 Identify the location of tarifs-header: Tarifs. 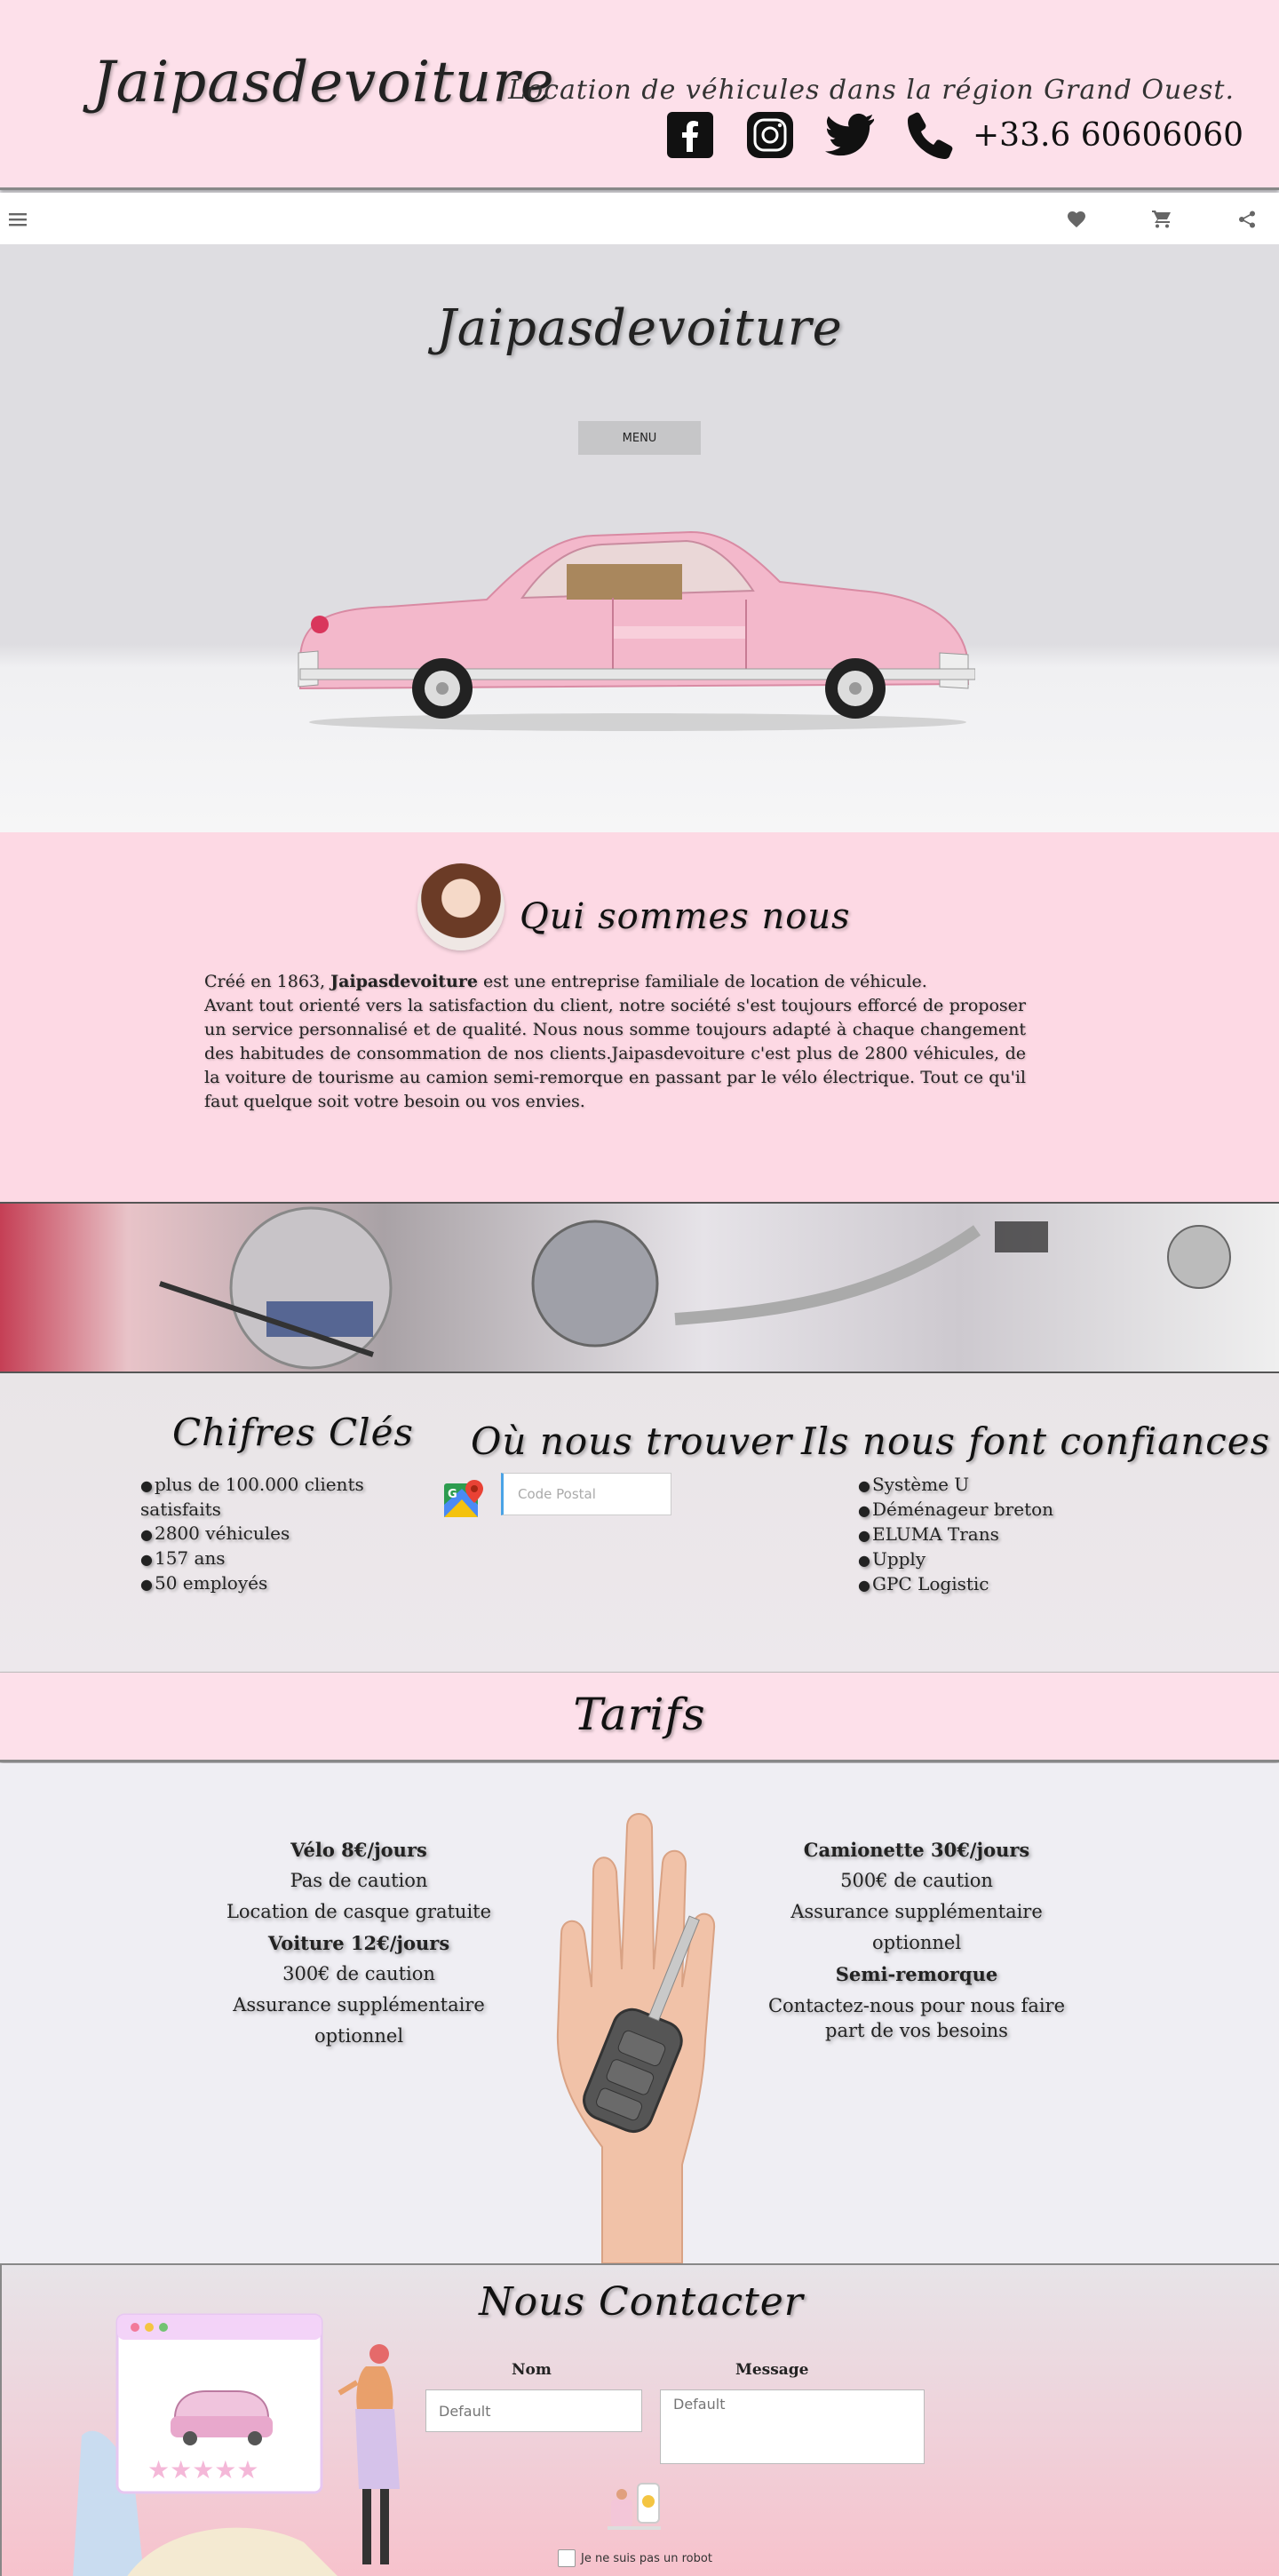
(639, 1717).